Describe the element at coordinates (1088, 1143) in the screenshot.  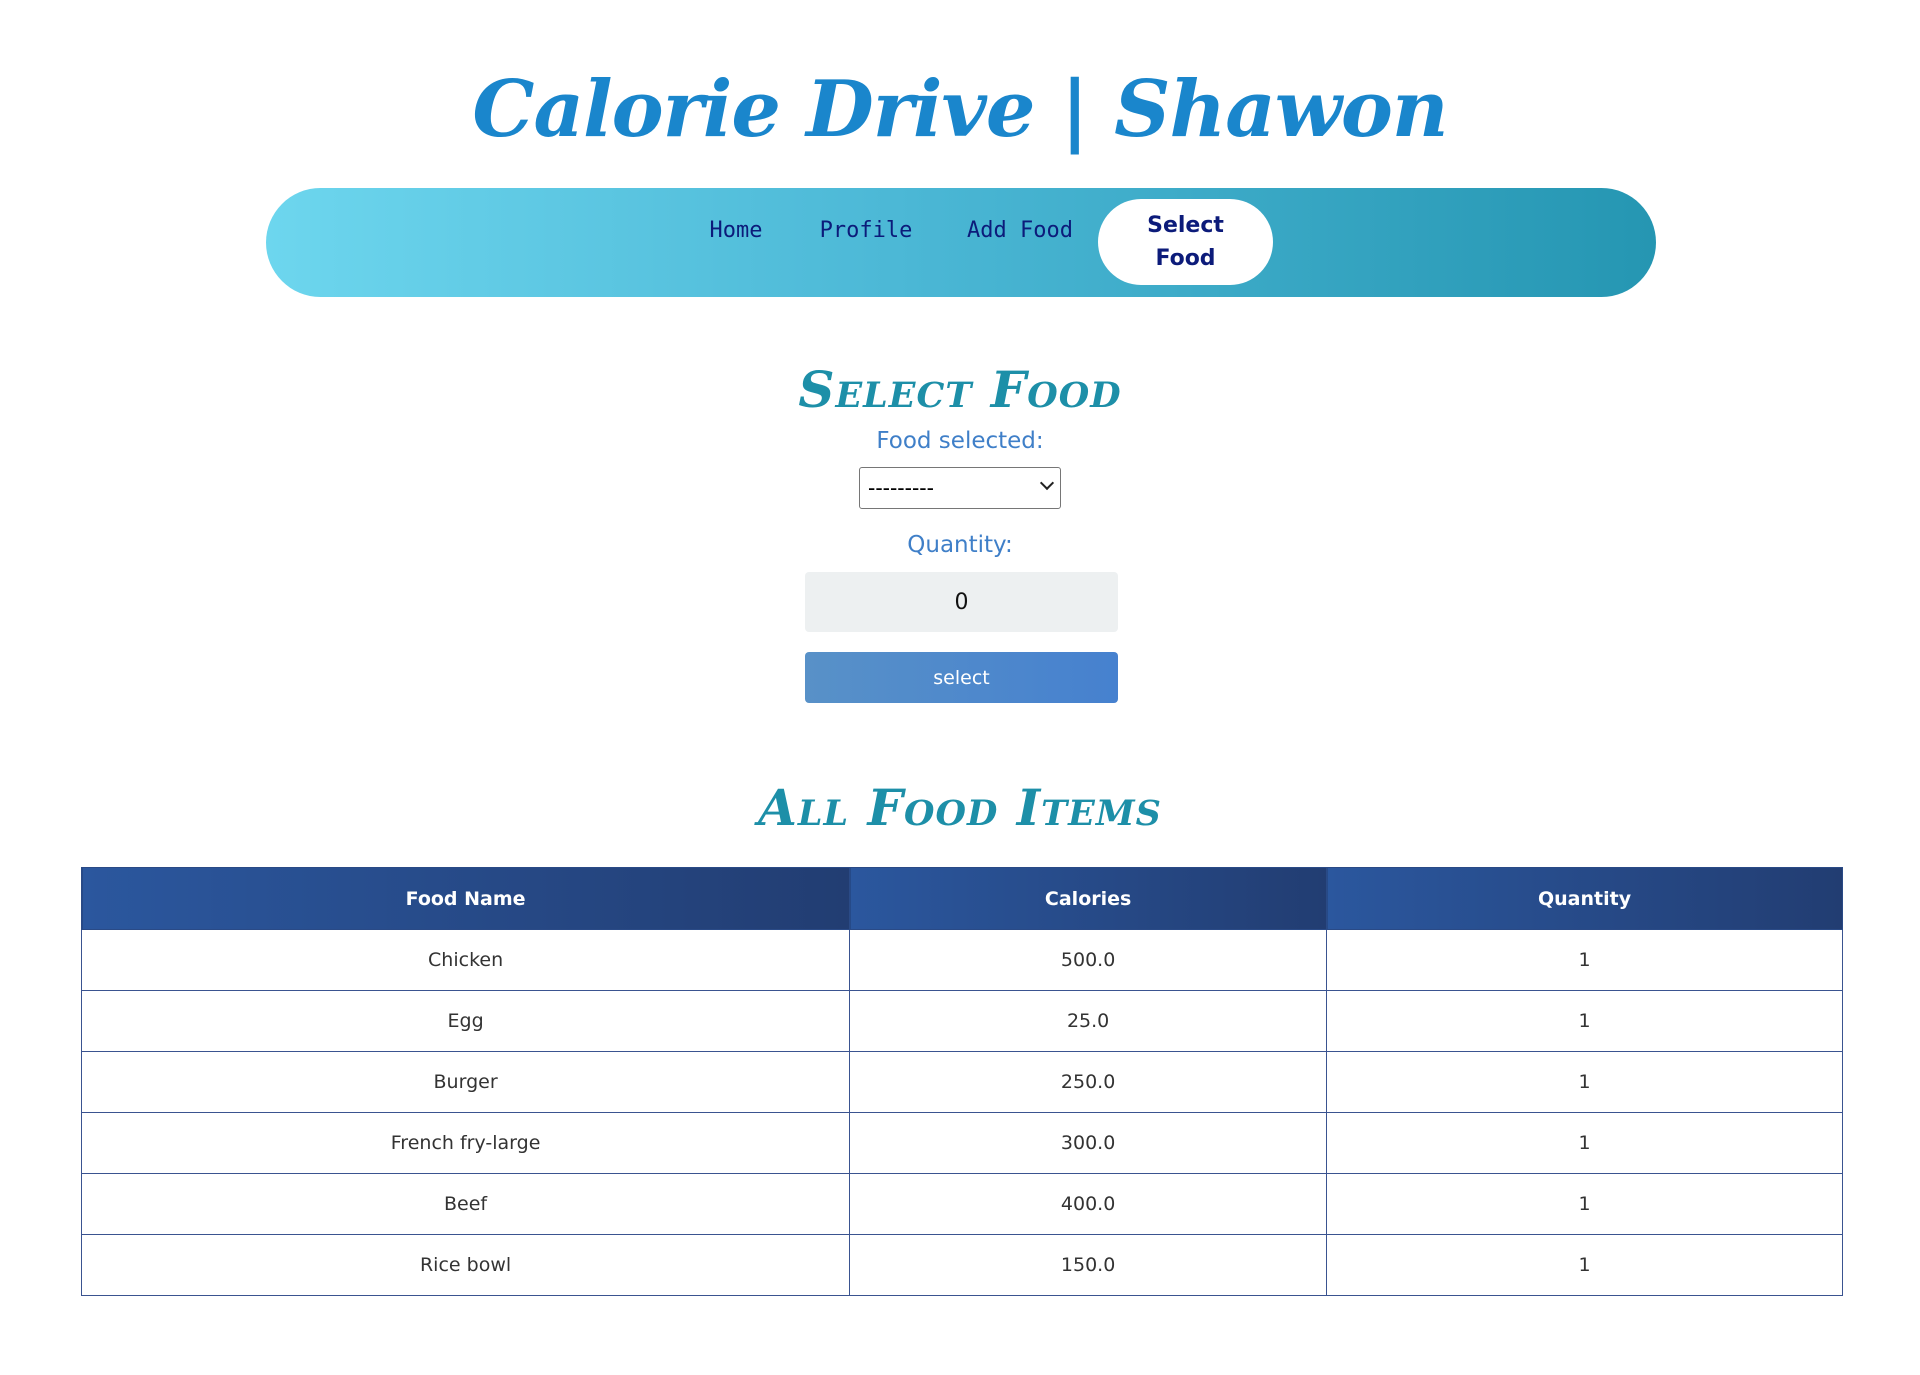
I see `calories-cell: 300.0` at that location.